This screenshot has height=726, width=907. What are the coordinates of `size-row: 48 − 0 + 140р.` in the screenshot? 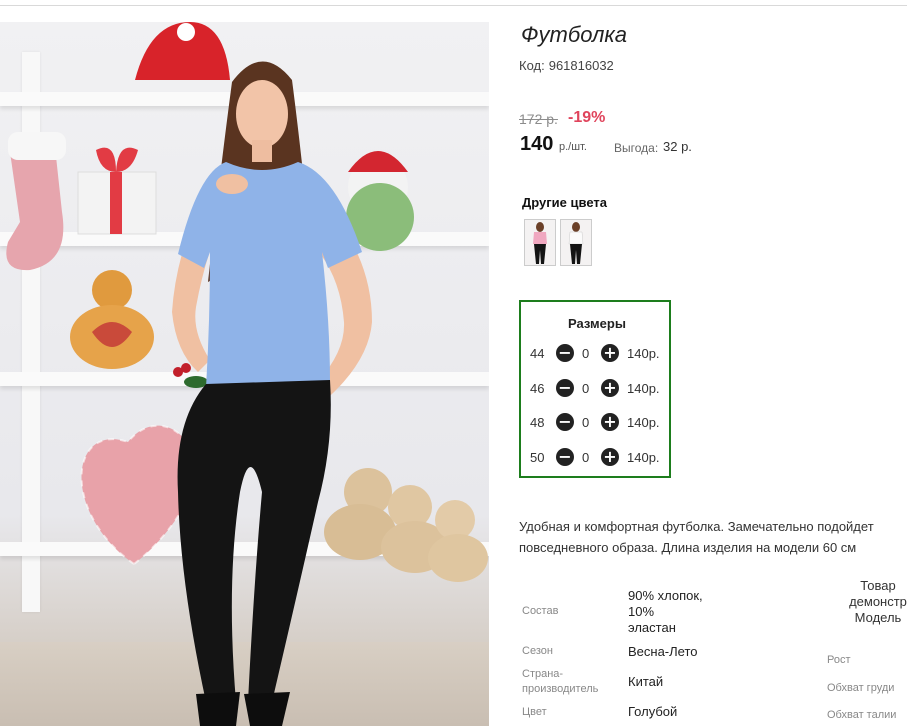 It's located at (597, 423).